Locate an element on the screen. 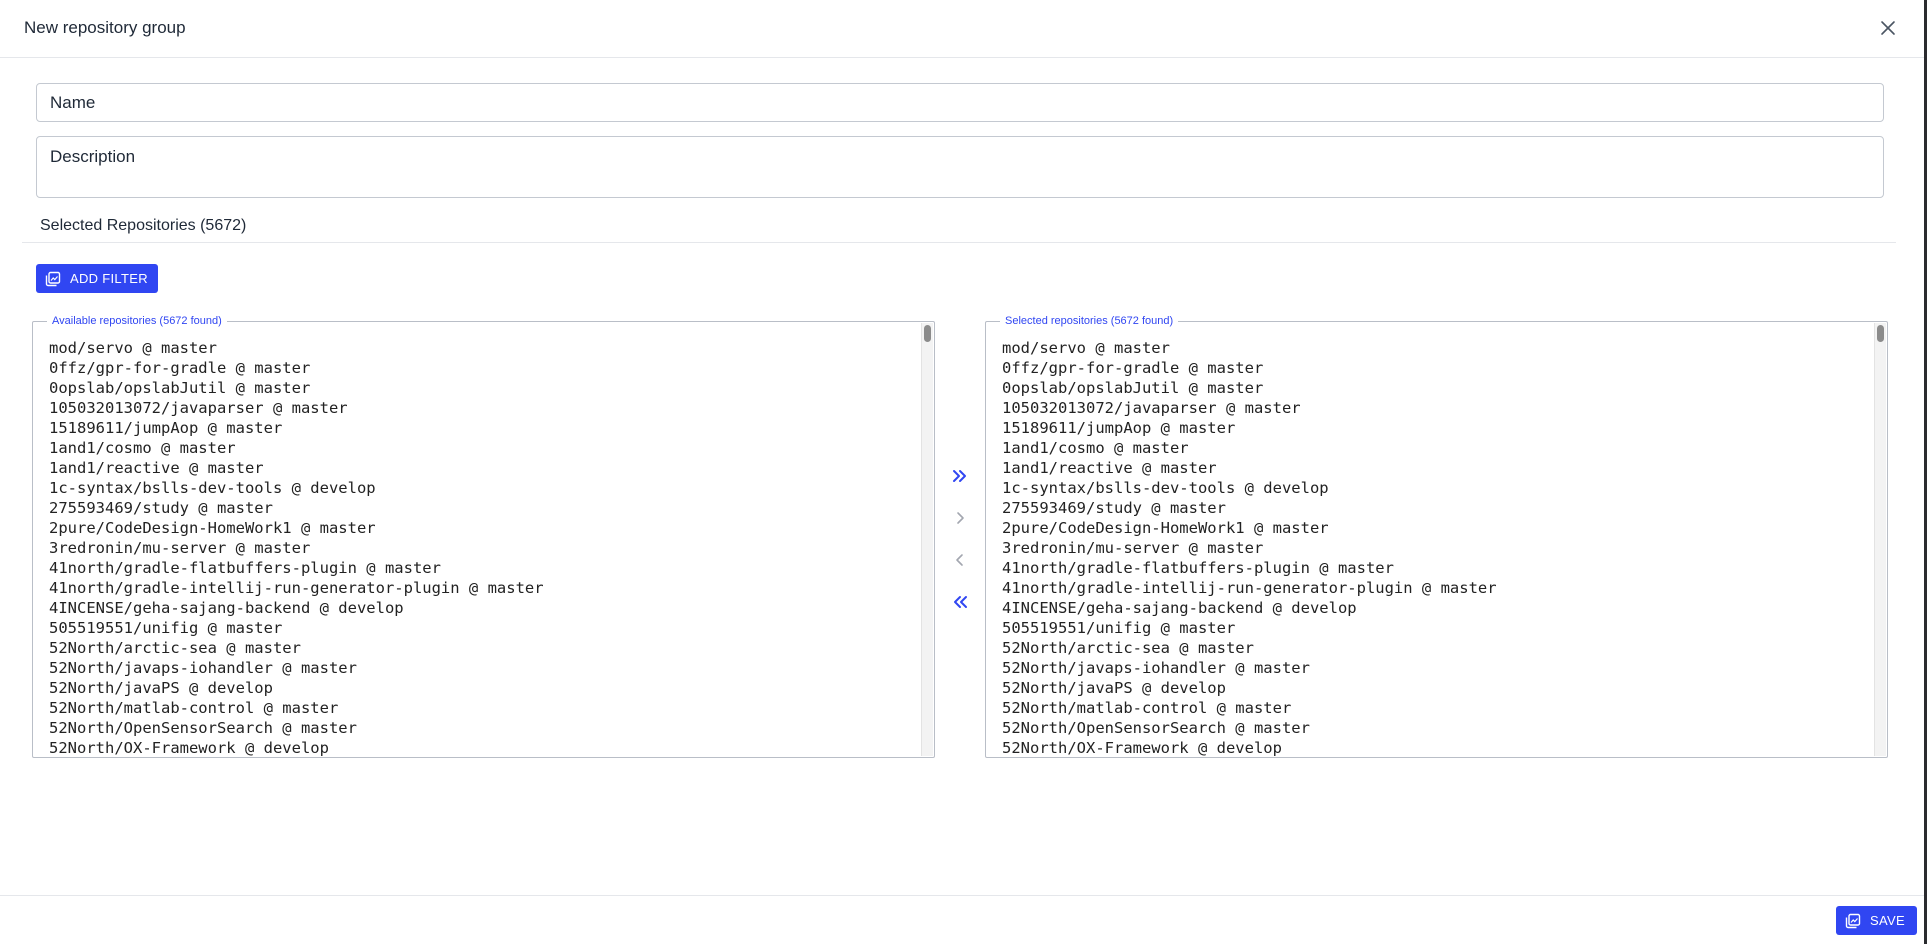  double-chevron-right-icon is located at coordinates (959, 476).